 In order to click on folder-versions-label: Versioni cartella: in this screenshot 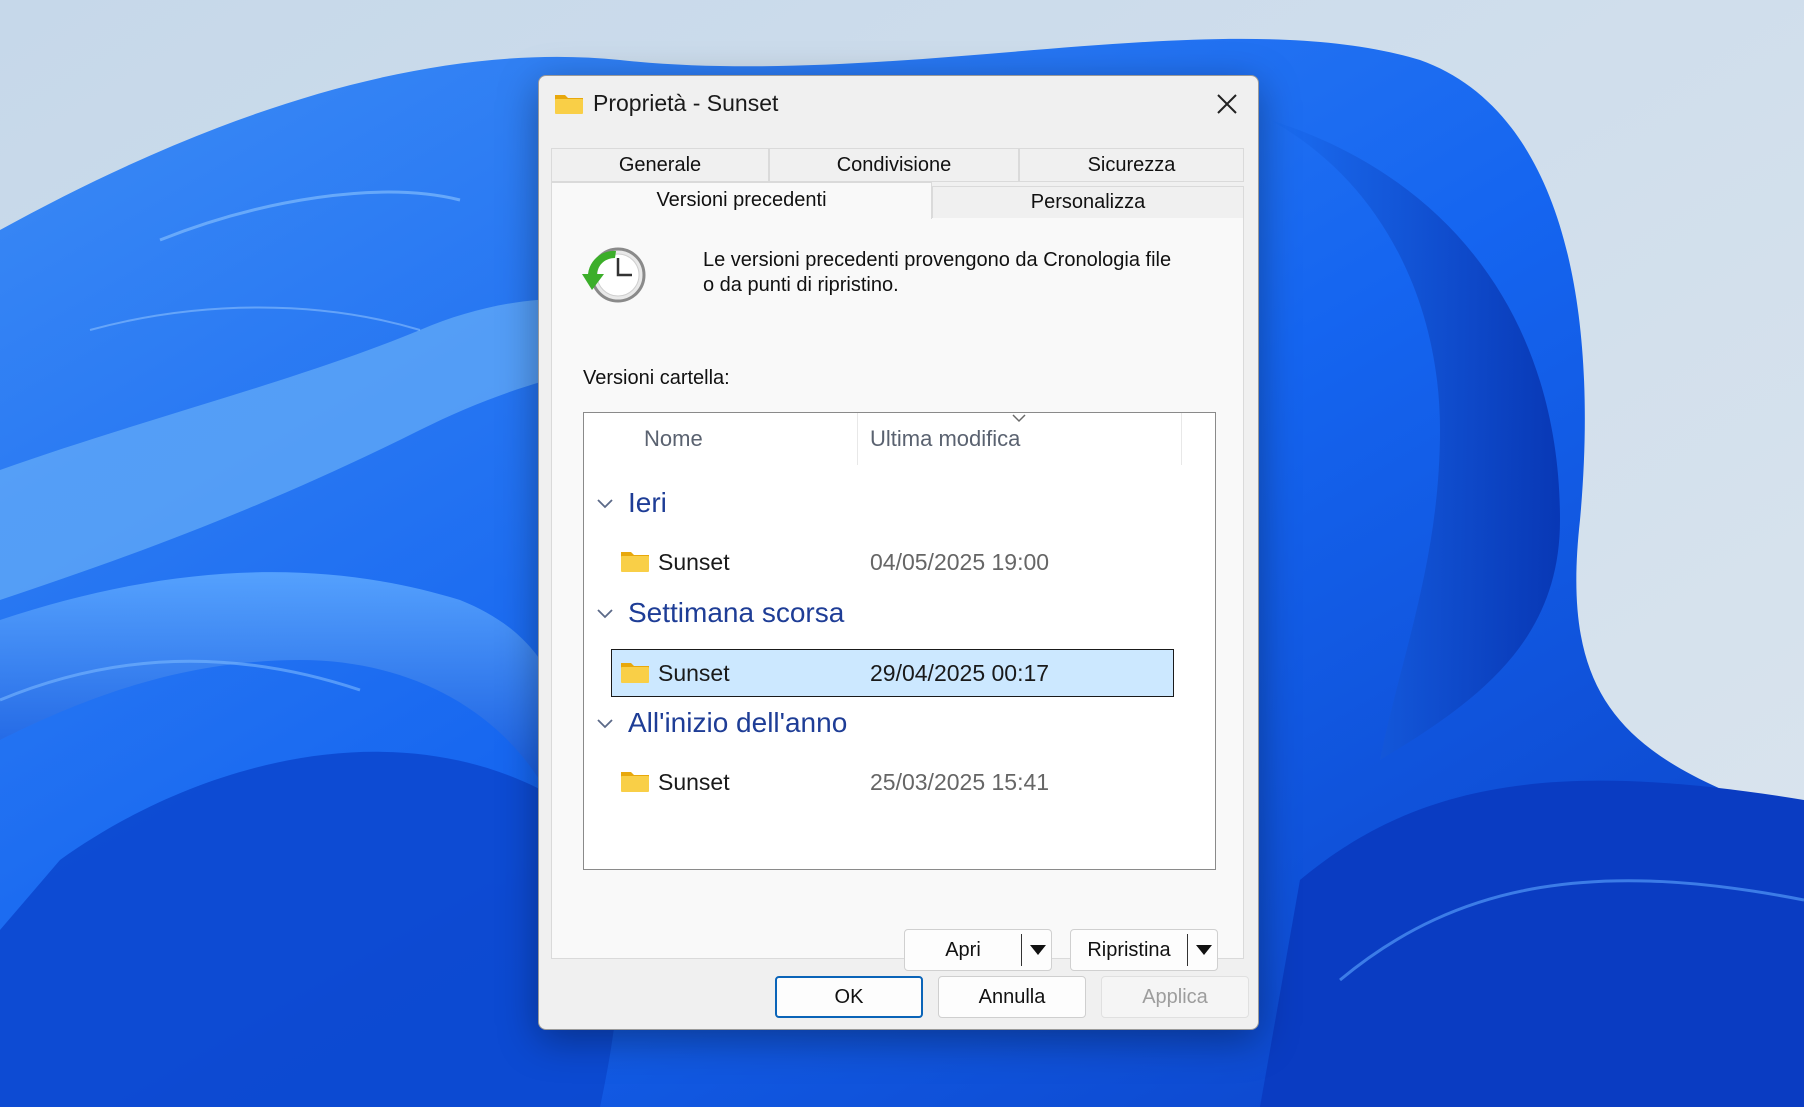, I will do `click(656, 378)`.